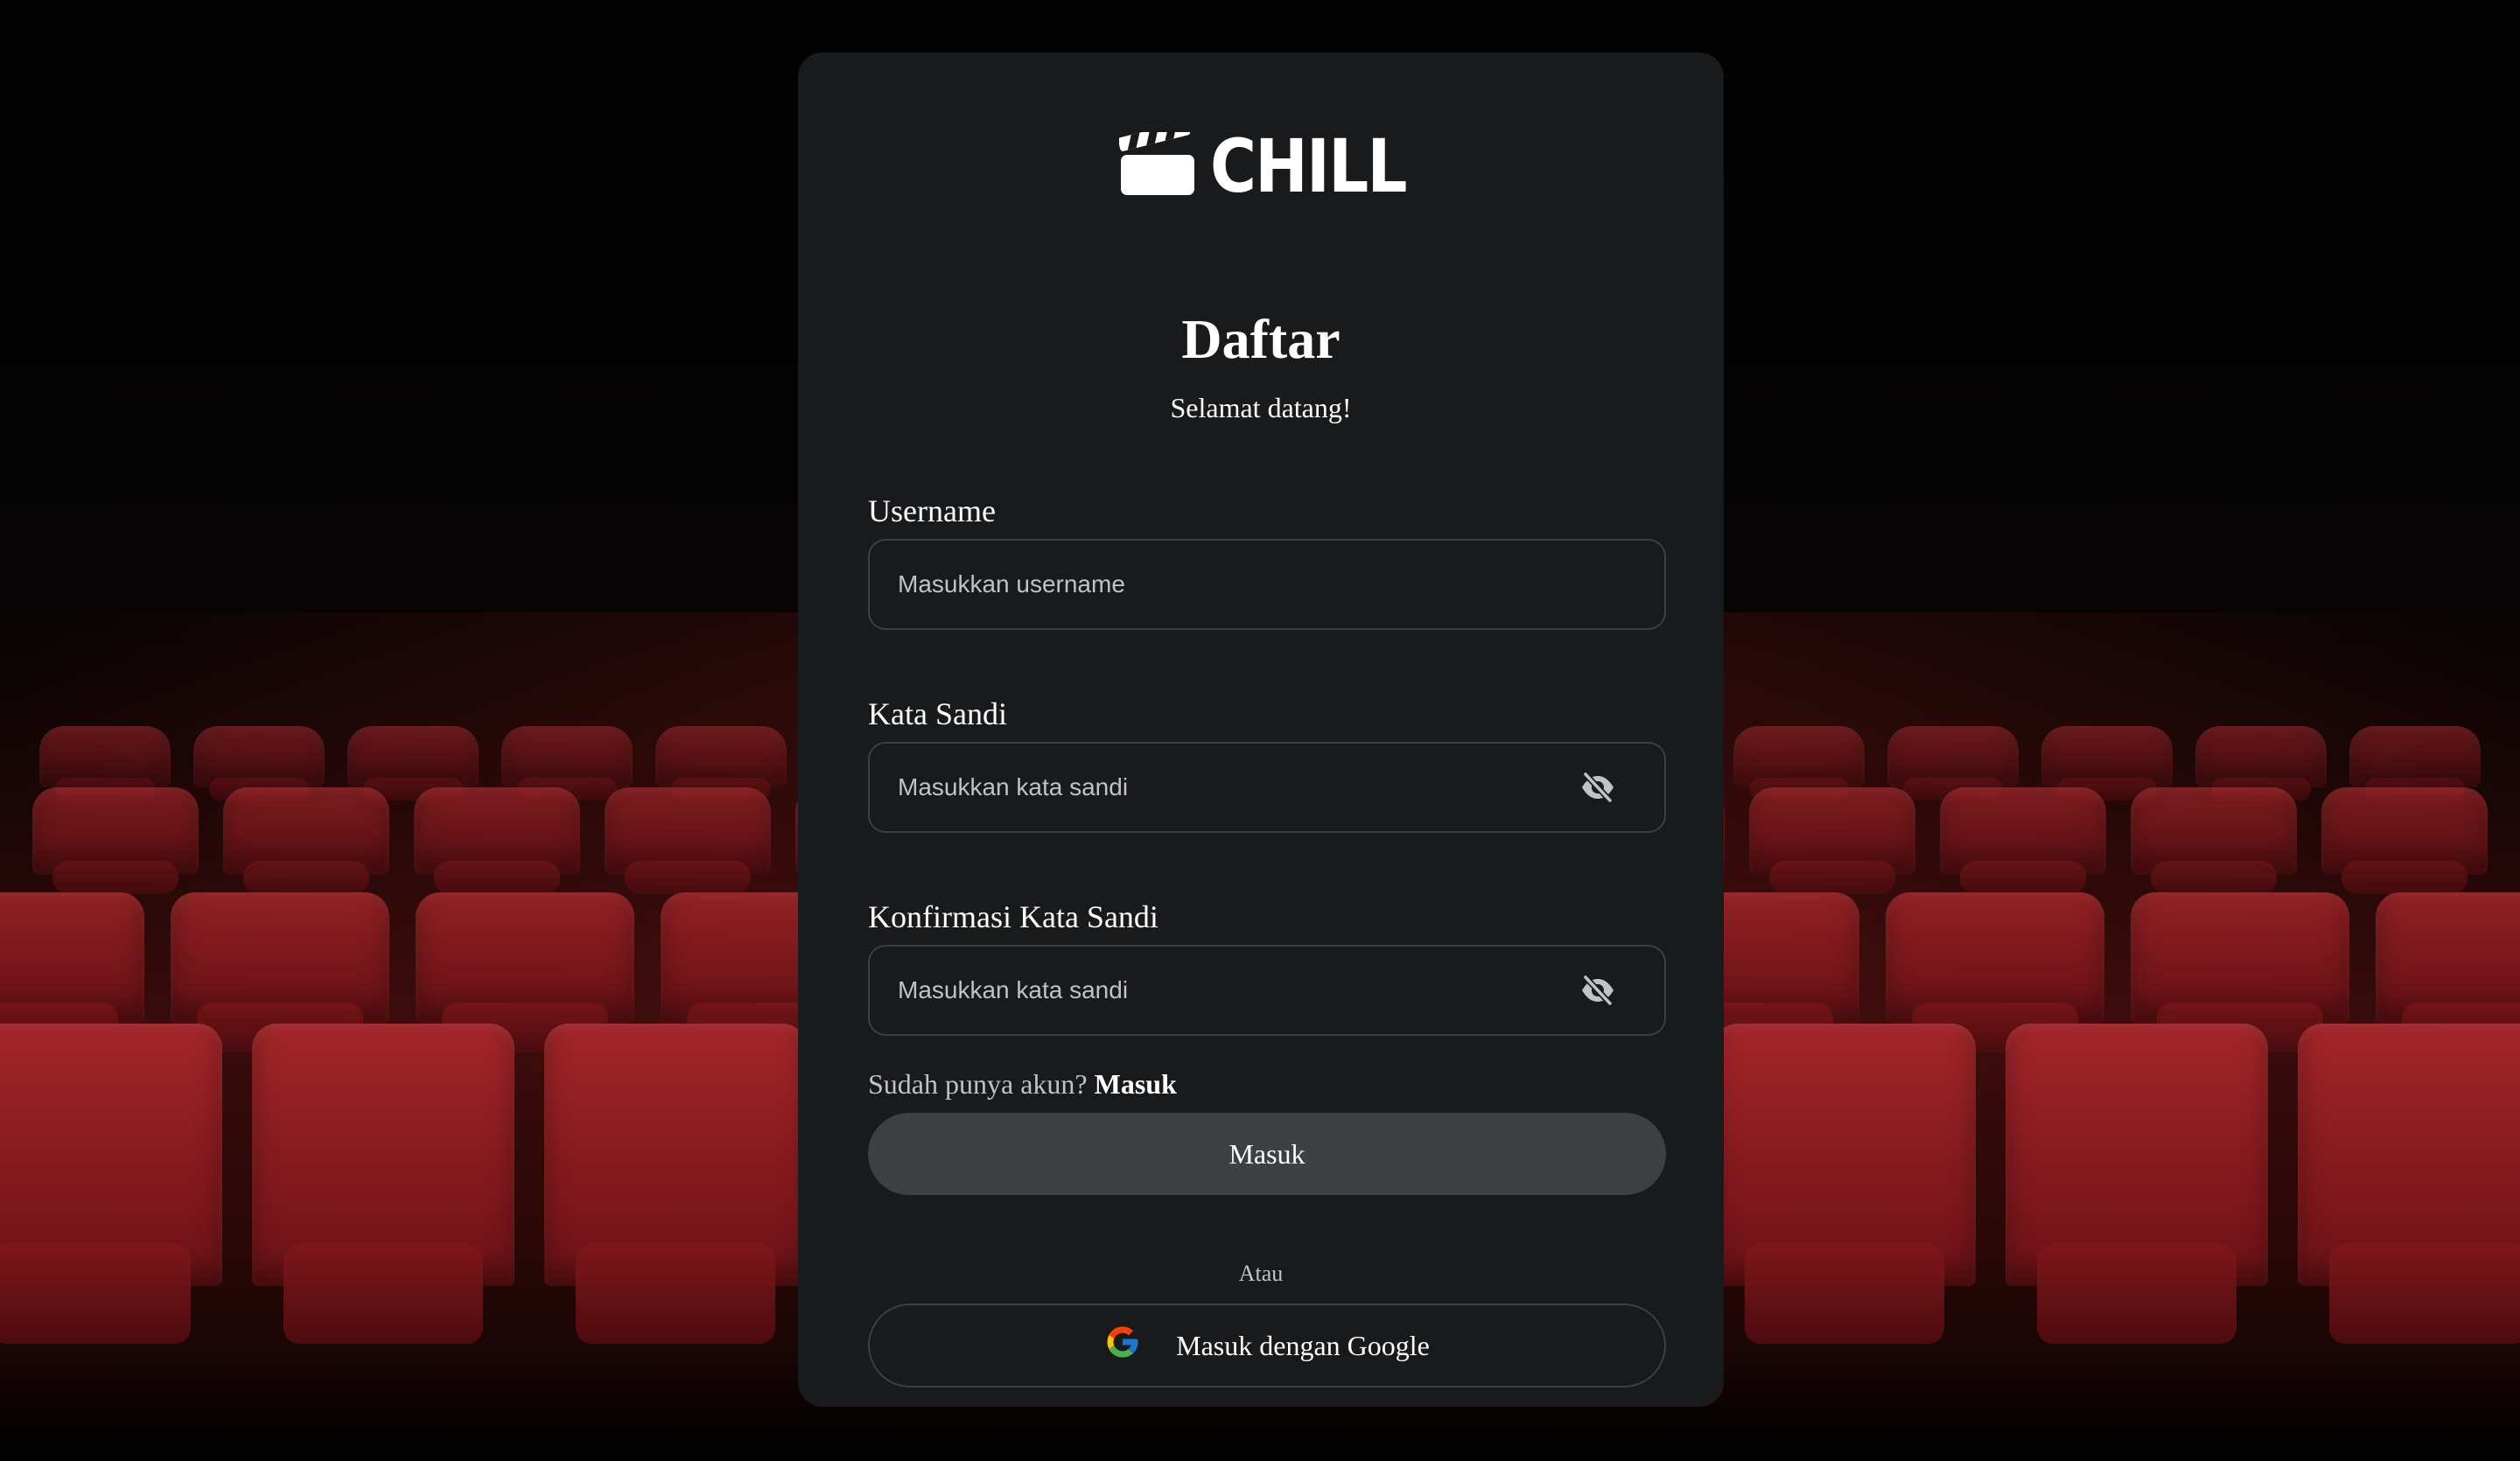 Image resolution: width=2520 pixels, height=1461 pixels. I want to click on password-input, so click(1238, 787).